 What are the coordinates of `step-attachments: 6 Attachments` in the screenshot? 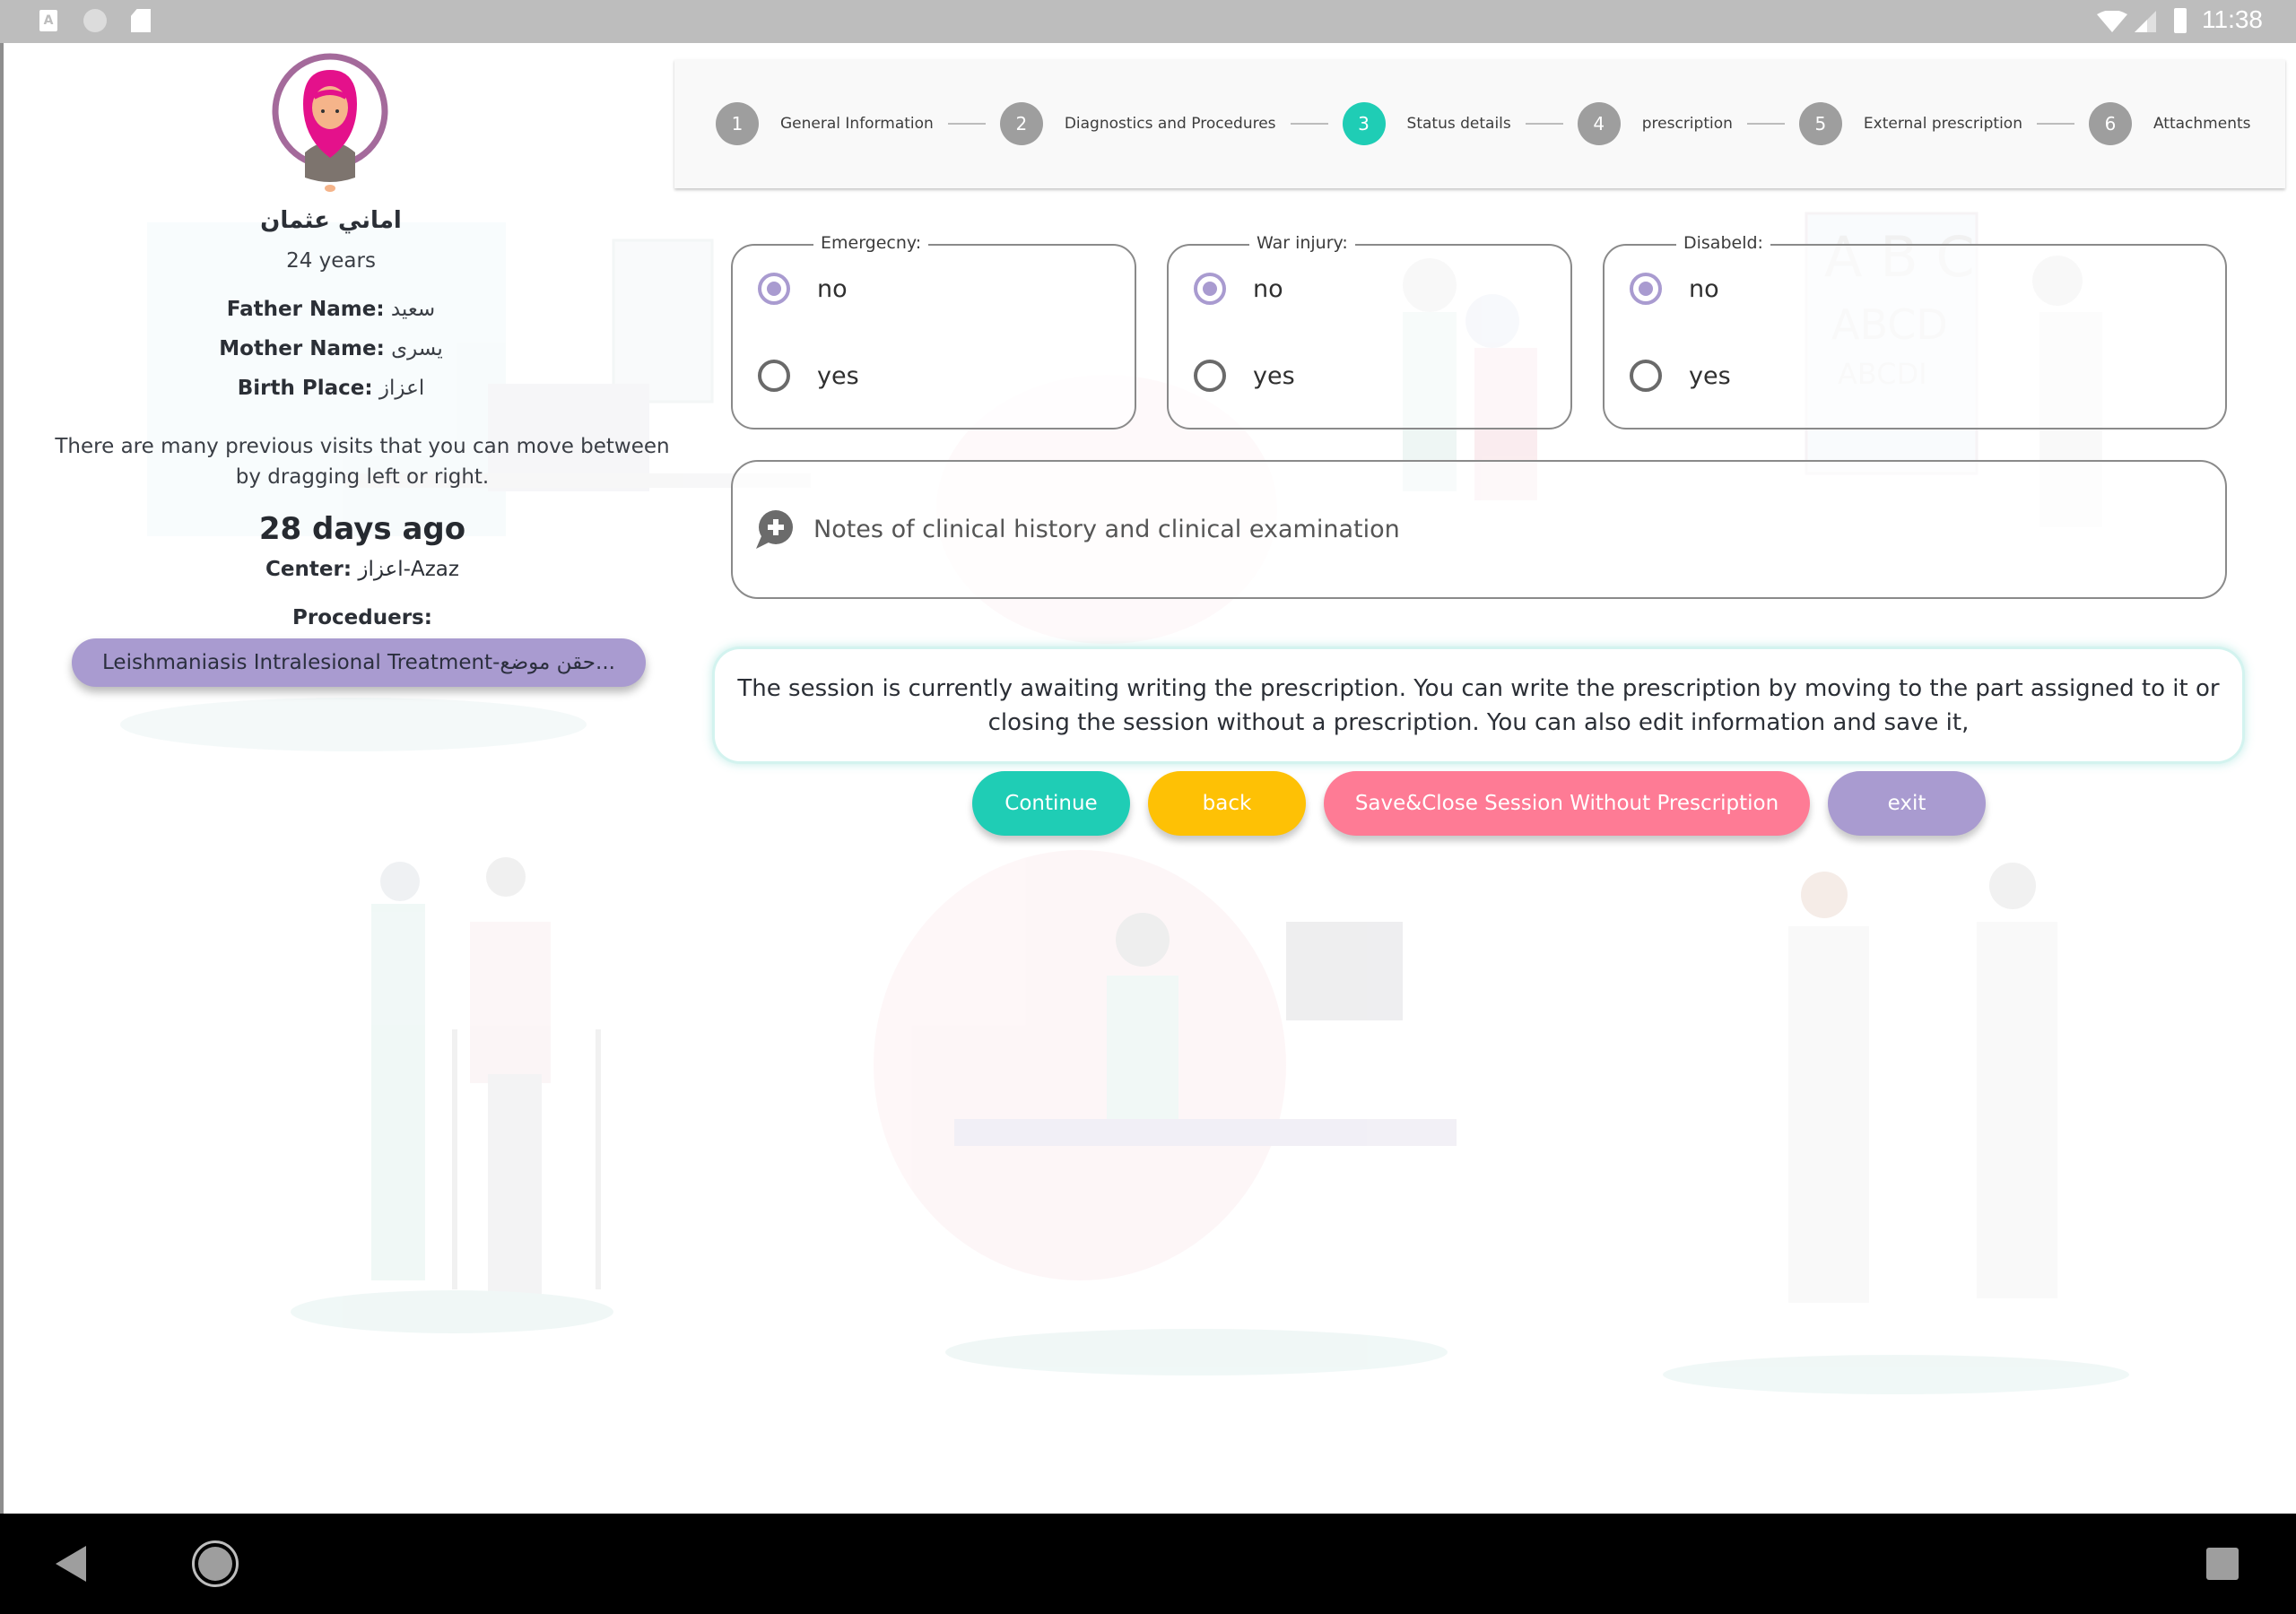 It's located at (2169, 123).